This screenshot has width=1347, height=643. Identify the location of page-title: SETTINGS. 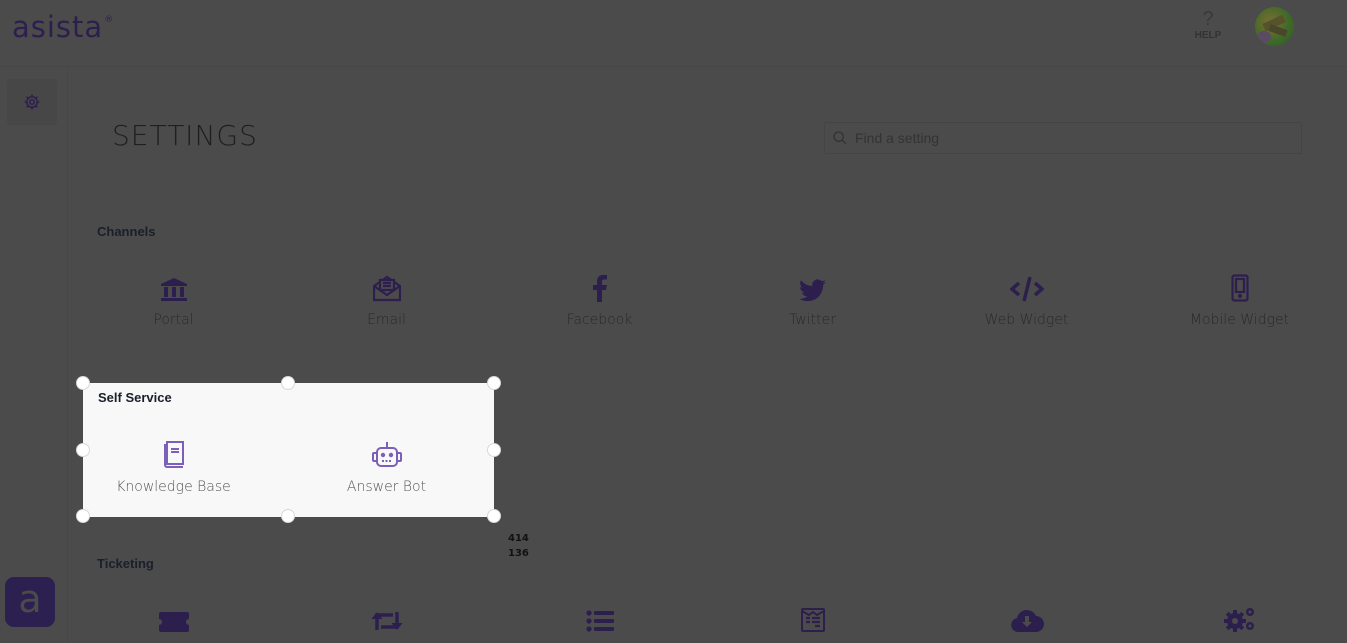
(185, 135).